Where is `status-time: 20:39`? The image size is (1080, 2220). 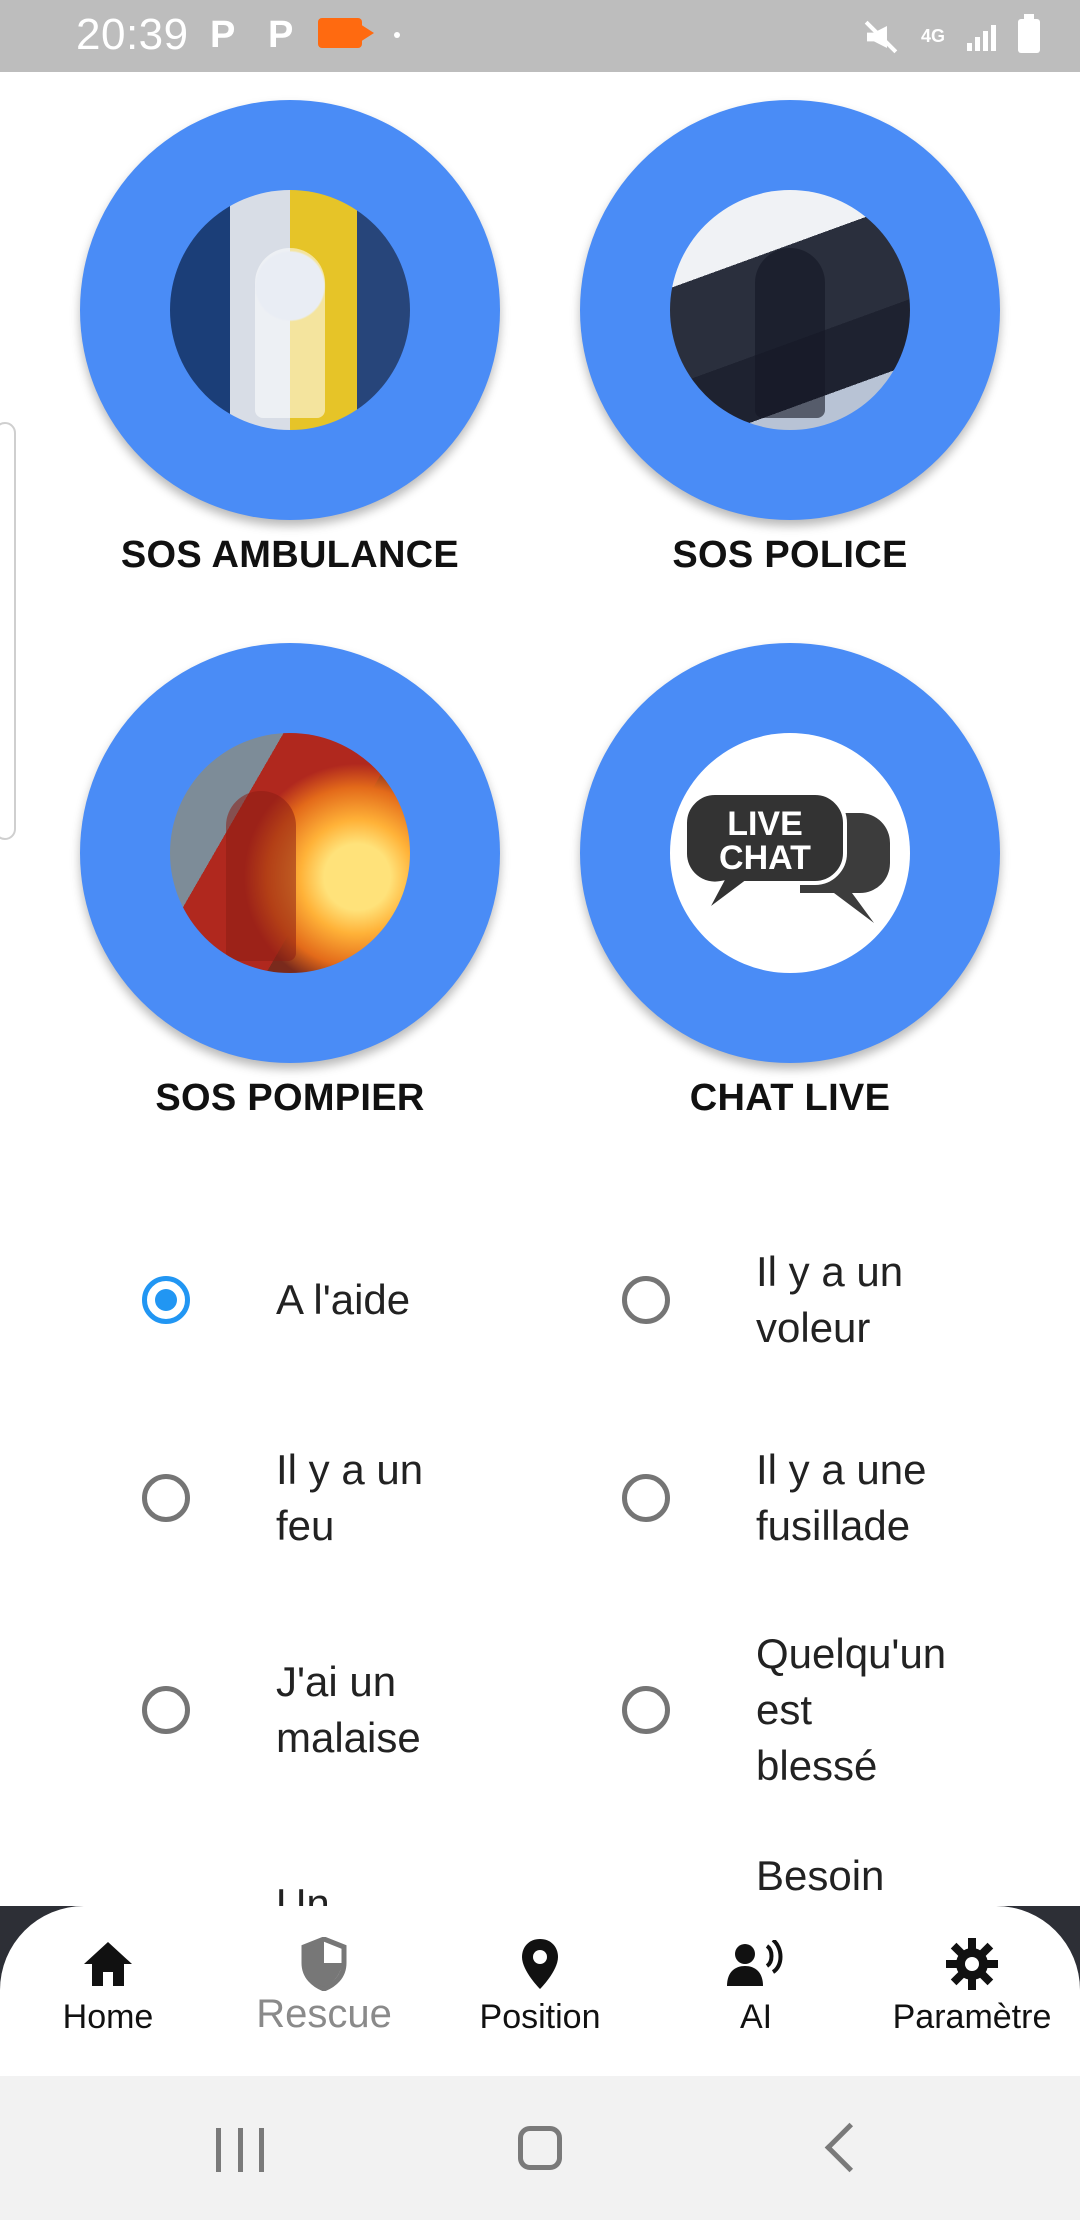
status-time: 20:39 is located at coordinates (132, 34).